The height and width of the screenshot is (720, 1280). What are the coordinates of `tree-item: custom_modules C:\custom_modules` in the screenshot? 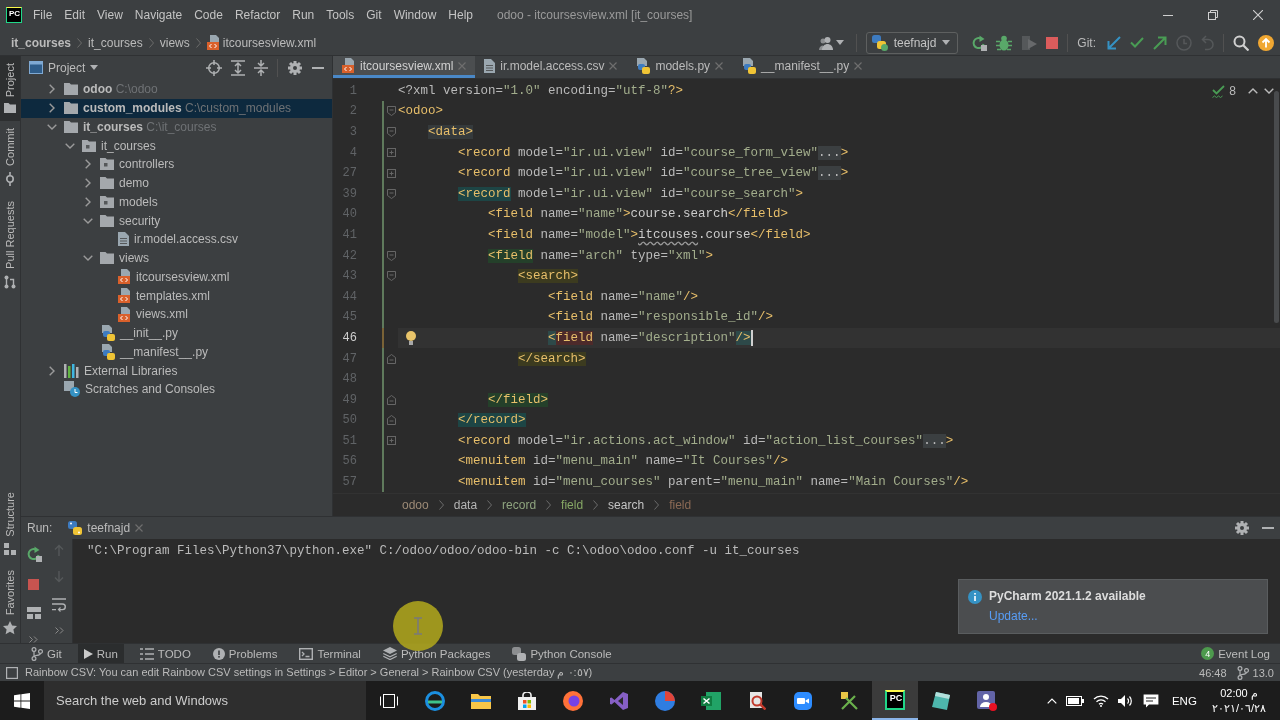 It's located at (176, 108).